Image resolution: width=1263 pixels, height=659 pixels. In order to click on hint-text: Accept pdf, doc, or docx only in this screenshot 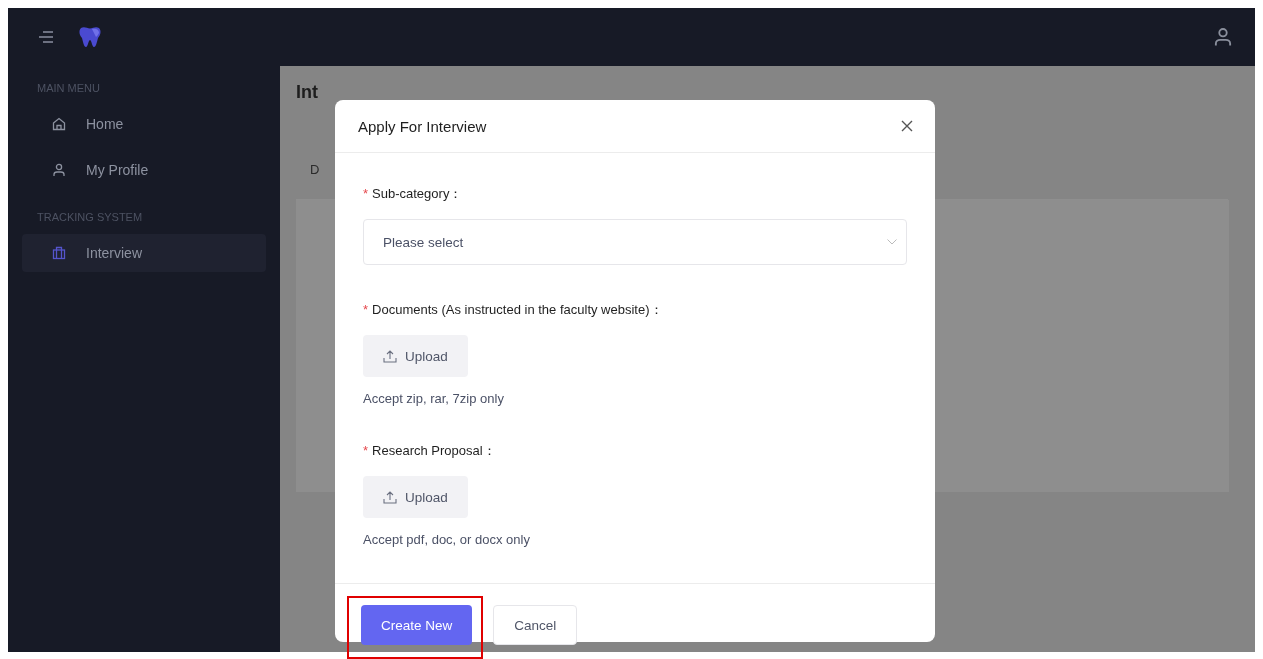, I will do `click(447, 539)`.